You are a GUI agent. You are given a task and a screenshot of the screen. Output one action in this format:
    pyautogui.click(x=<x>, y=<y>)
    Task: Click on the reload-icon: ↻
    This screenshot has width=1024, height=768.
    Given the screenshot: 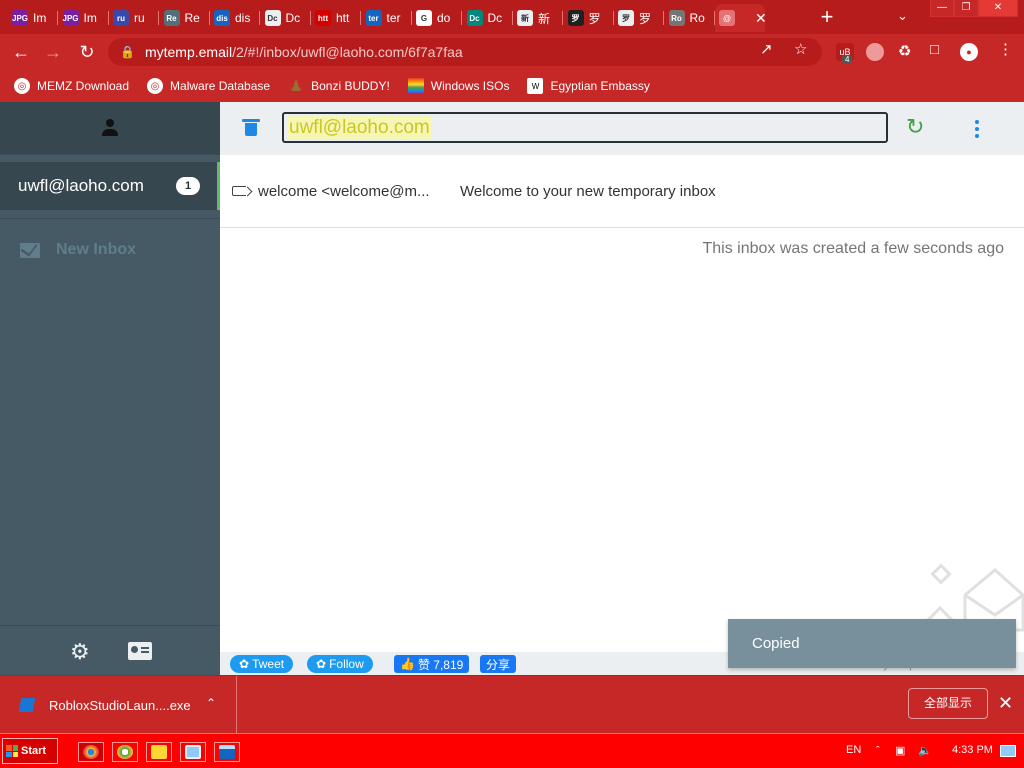 What is the action you would take?
    pyautogui.click(x=87, y=52)
    